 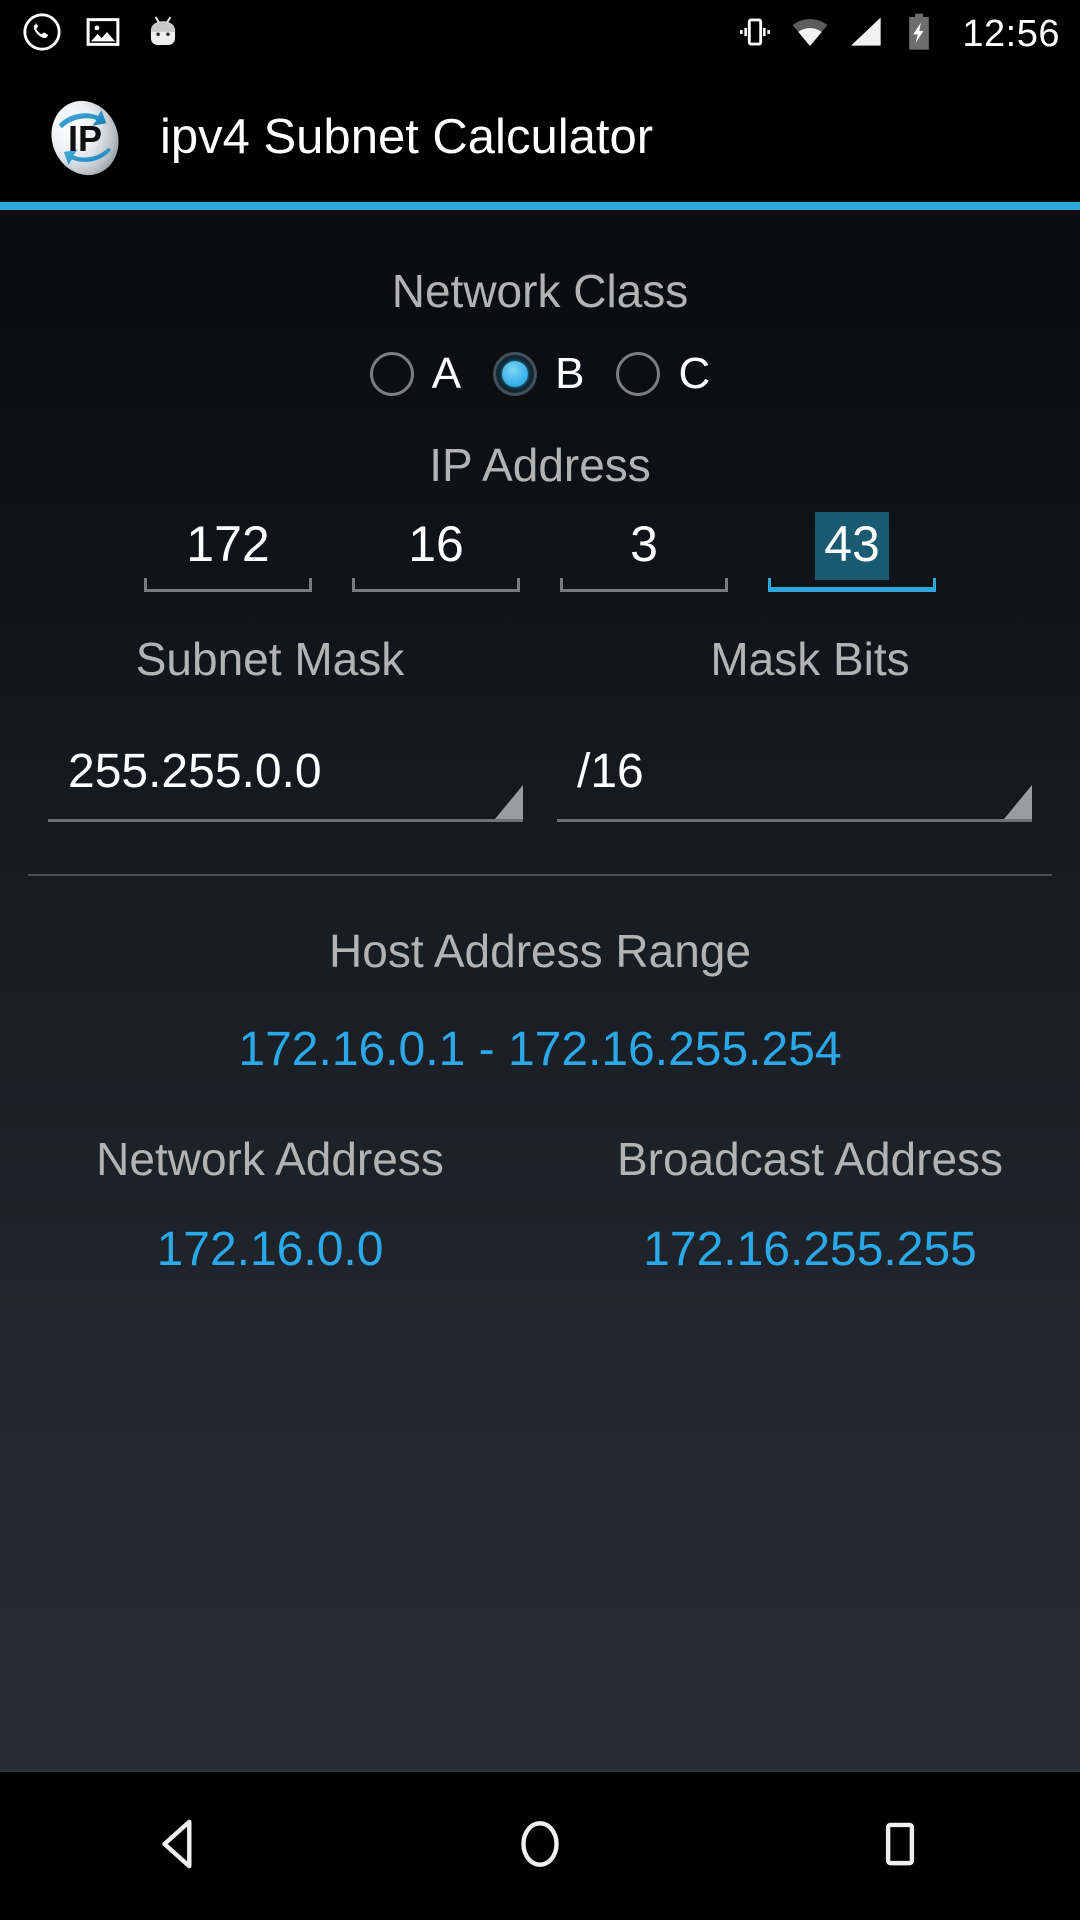 I want to click on status-bar: 12:56, so click(x=540, y=34).